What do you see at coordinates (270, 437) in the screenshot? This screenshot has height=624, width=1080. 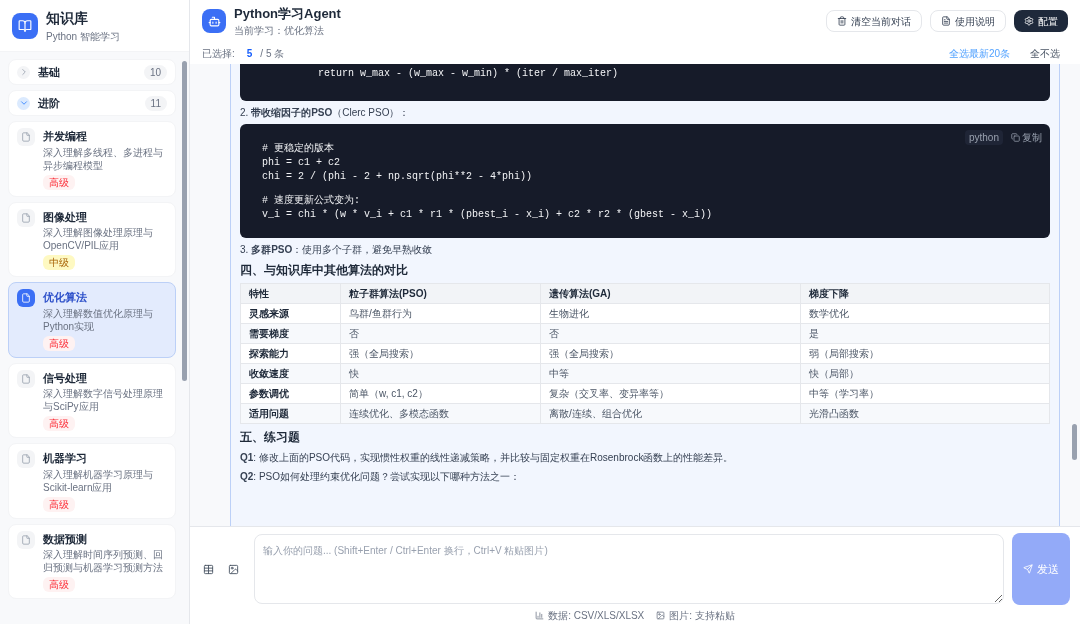 I see `section-heading: 五、练习题` at bounding box center [270, 437].